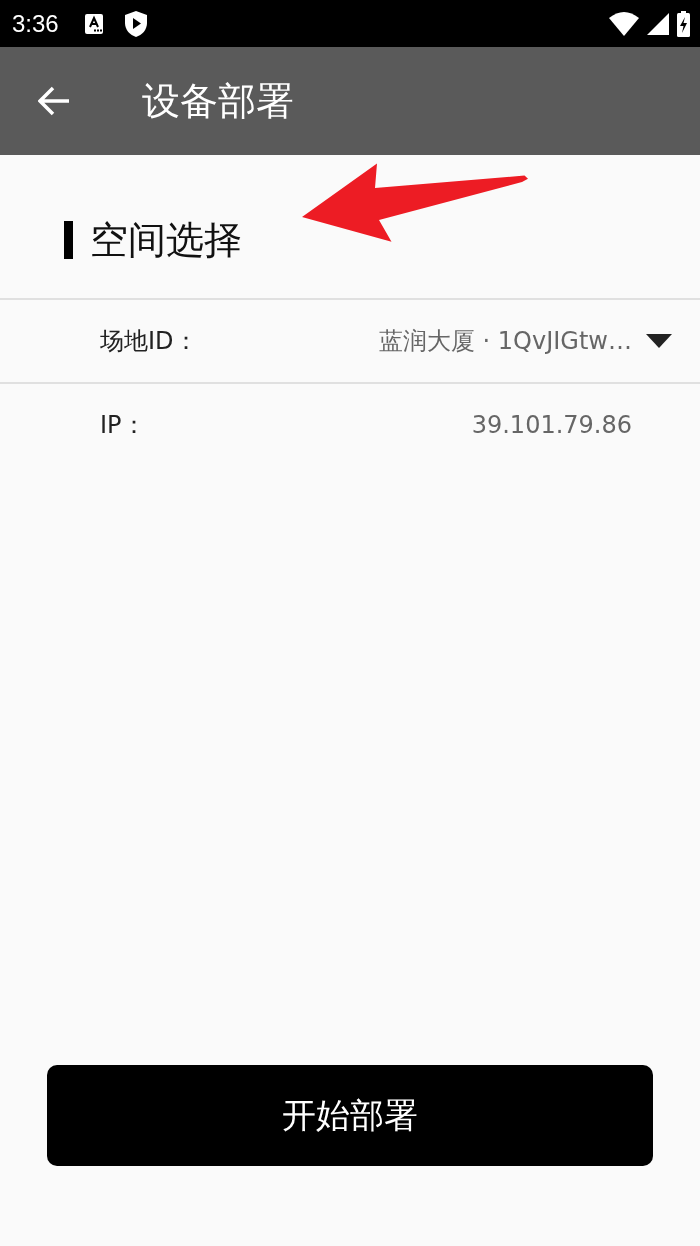 Image resolution: width=700 pixels, height=1246 pixels. Describe the element at coordinates (624, 23) in the screenshot. I see `wifi-icon` at that location.